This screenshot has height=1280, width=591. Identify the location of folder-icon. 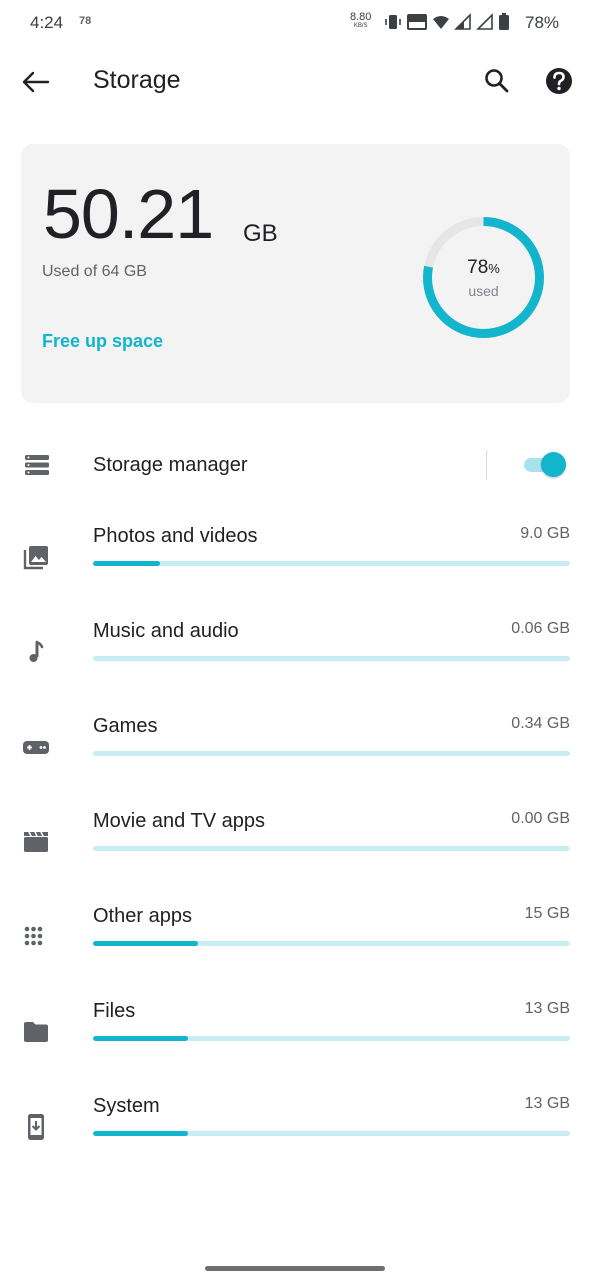
(36, 1032).